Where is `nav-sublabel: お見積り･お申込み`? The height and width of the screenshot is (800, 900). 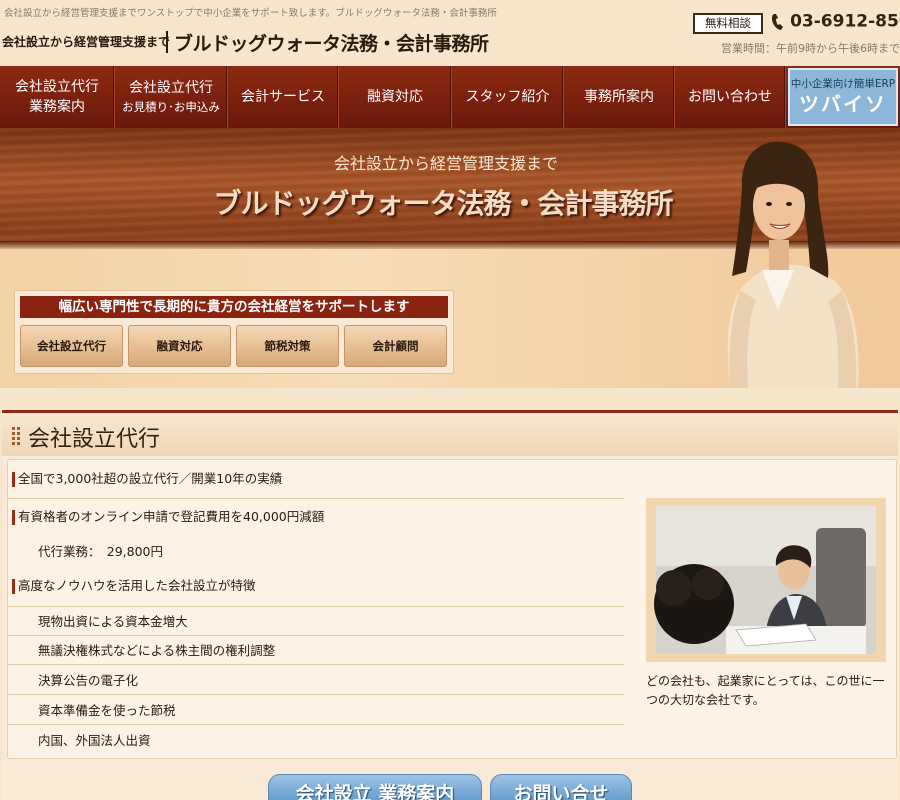 nav-sublabel: お見積り･お申込み is located at coordinates (171, 107).